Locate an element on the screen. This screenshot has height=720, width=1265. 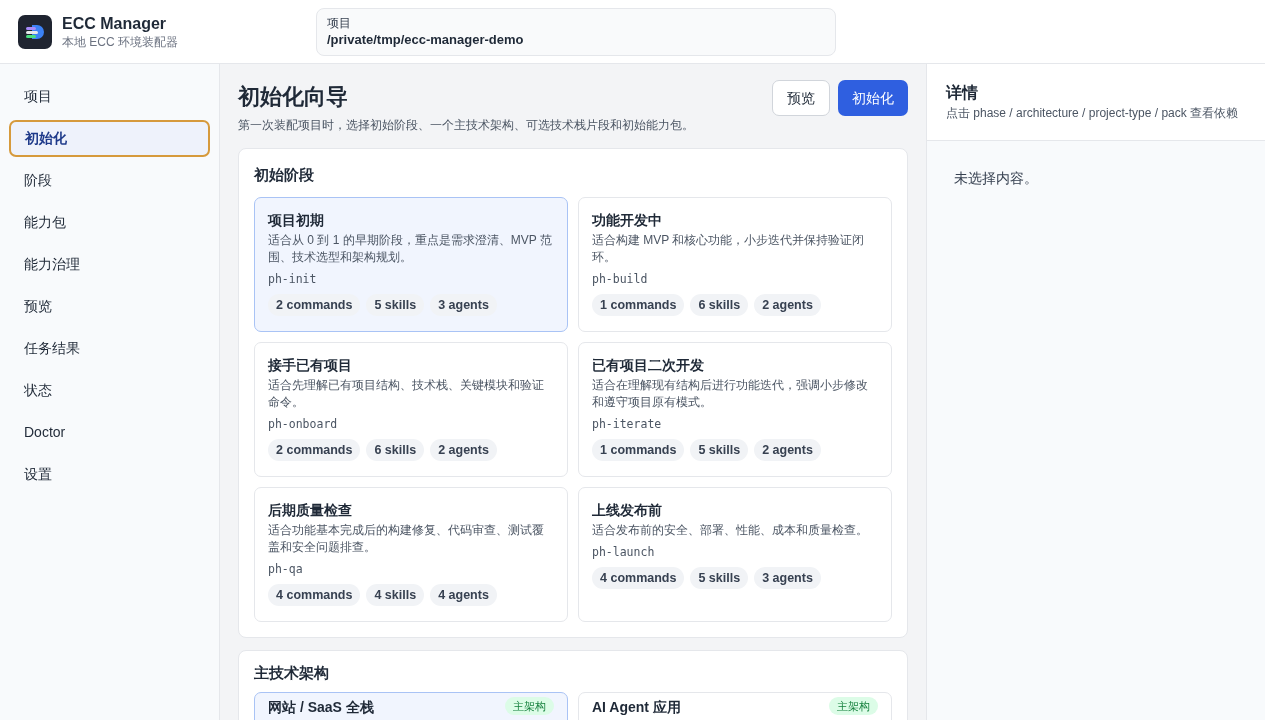
sidebar-item: 预览 is located at coordinates (109, 306).